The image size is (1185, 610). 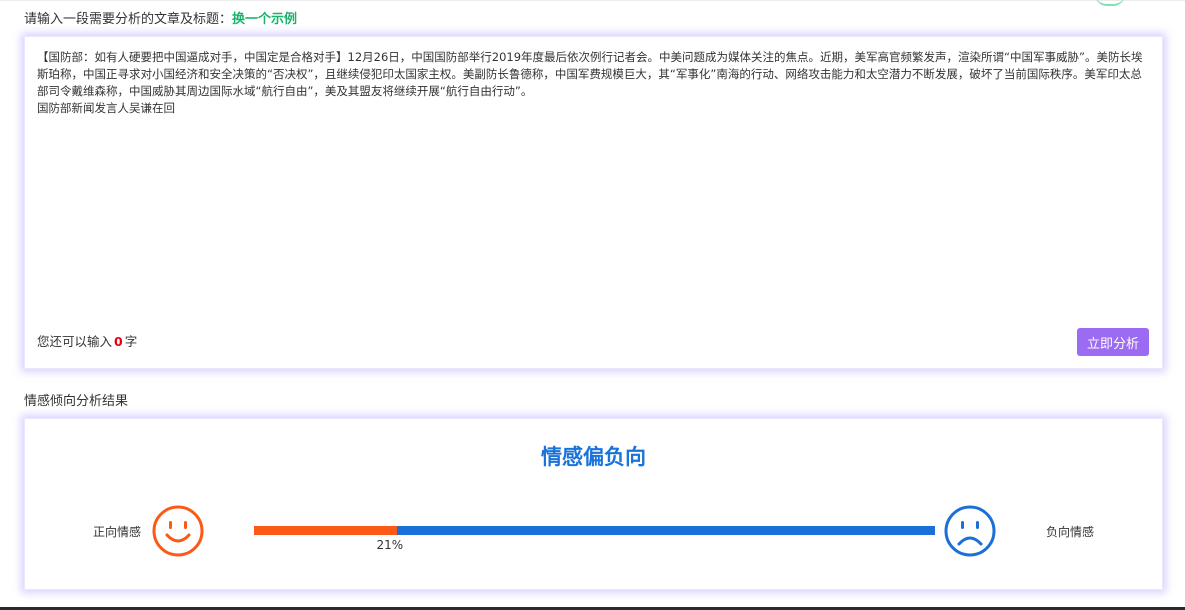 What do you see at coordinates (131, 341) in the screenshot?
I see `remaining-suffix: 字` at bounding box center [131, 341].